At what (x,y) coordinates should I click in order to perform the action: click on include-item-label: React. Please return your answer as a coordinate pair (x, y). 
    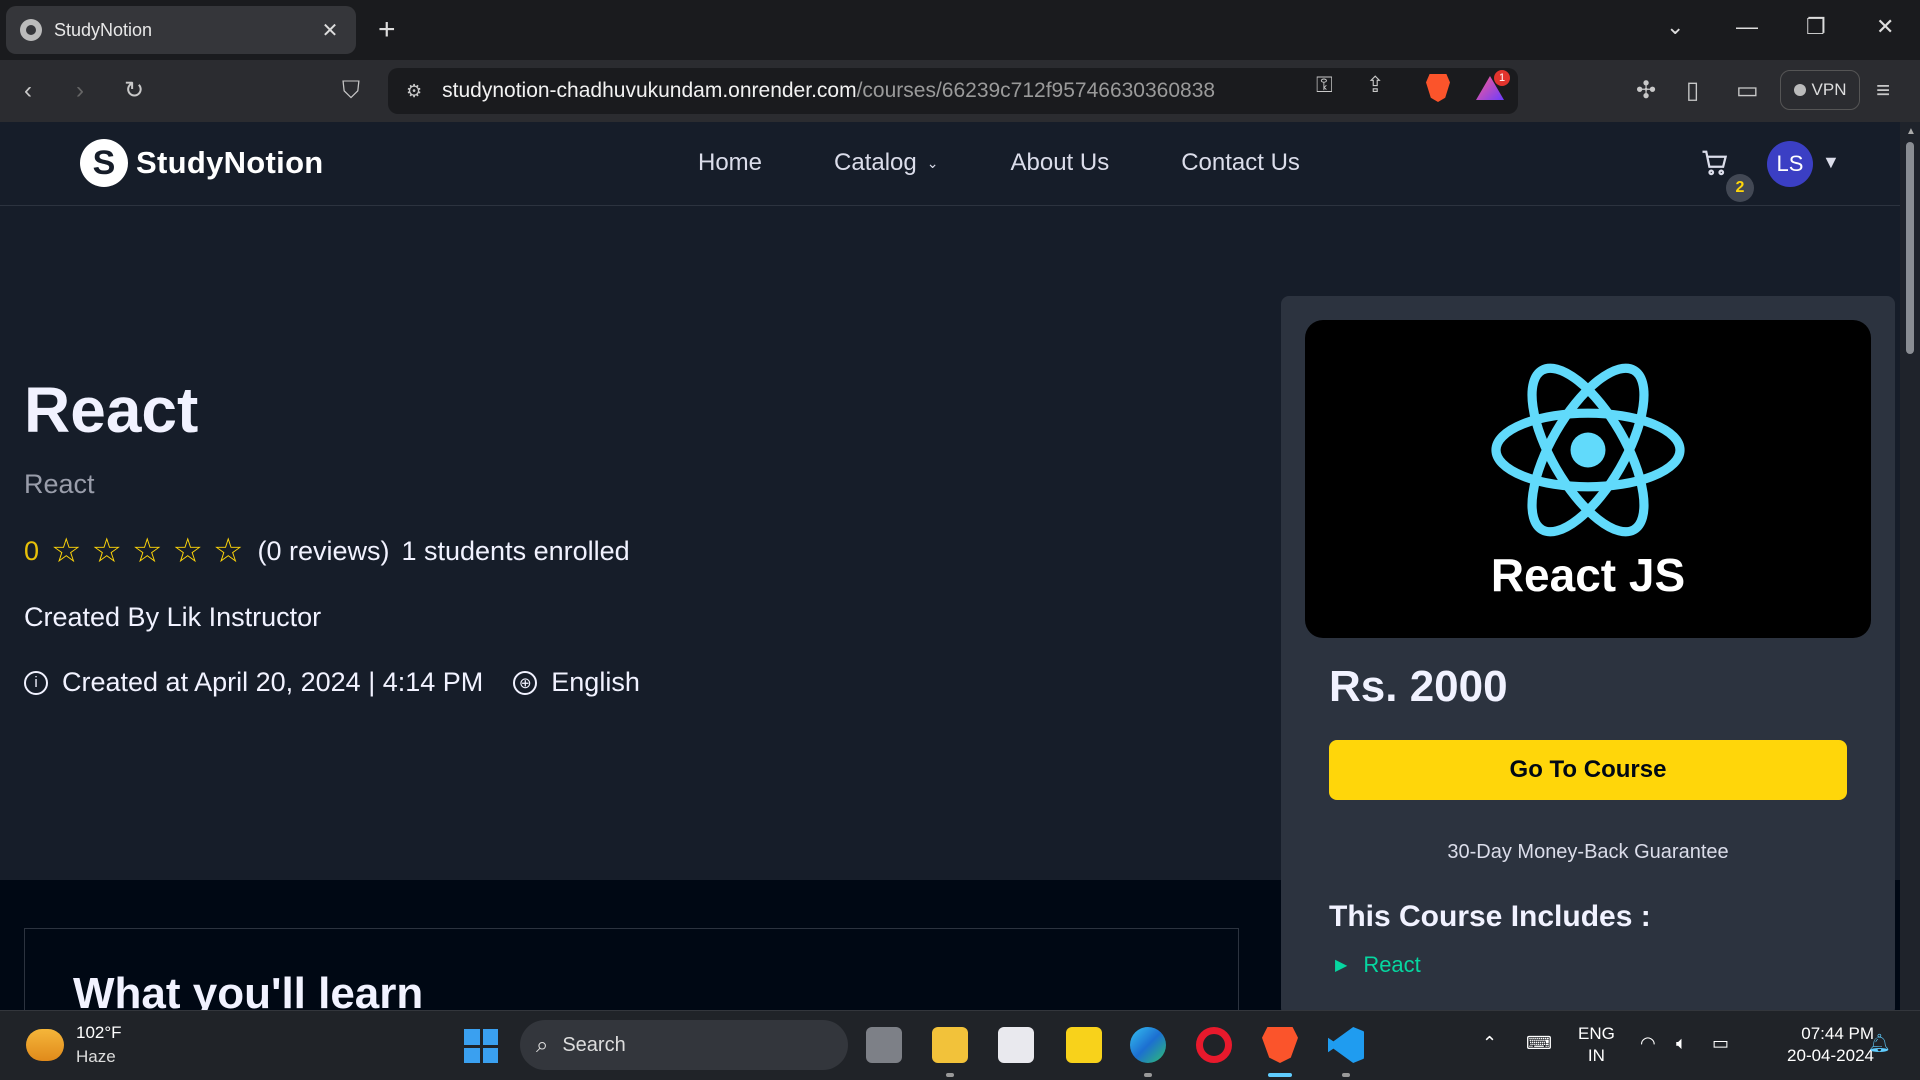
    Looking at the image, I should click on (1392, 964).